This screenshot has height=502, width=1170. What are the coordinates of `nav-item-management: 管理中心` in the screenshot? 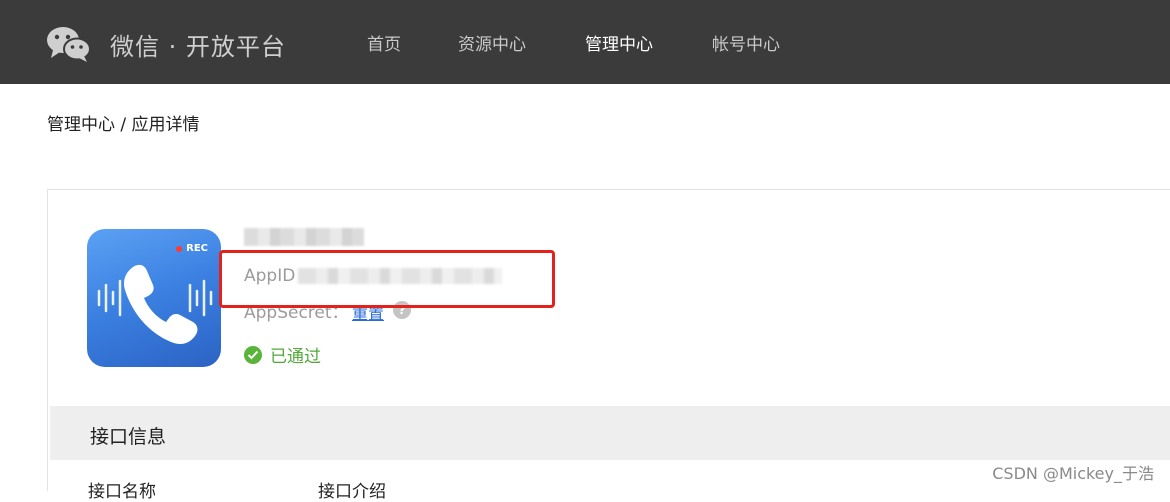 It's located at (619, 42).